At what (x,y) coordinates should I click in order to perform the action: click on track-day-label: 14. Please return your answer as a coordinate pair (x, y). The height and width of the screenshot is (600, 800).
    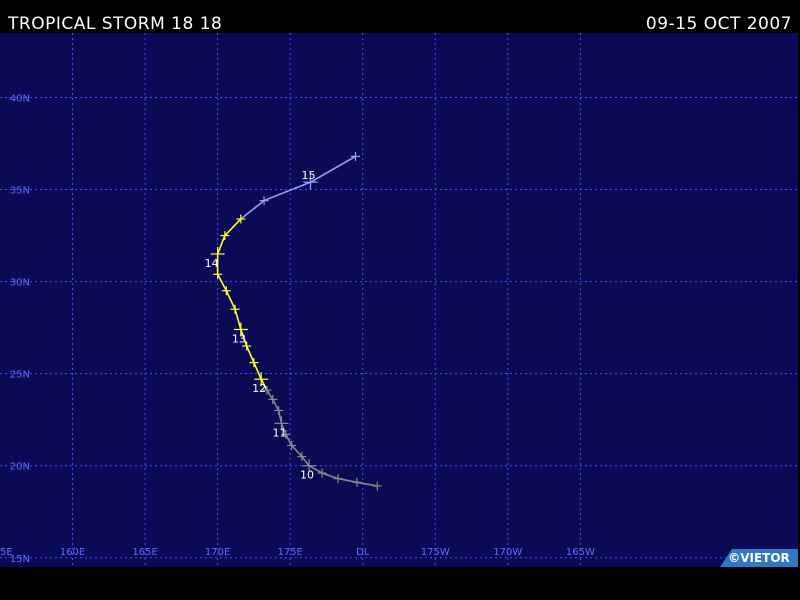
    Looking at the image, I should click on (212, 263).